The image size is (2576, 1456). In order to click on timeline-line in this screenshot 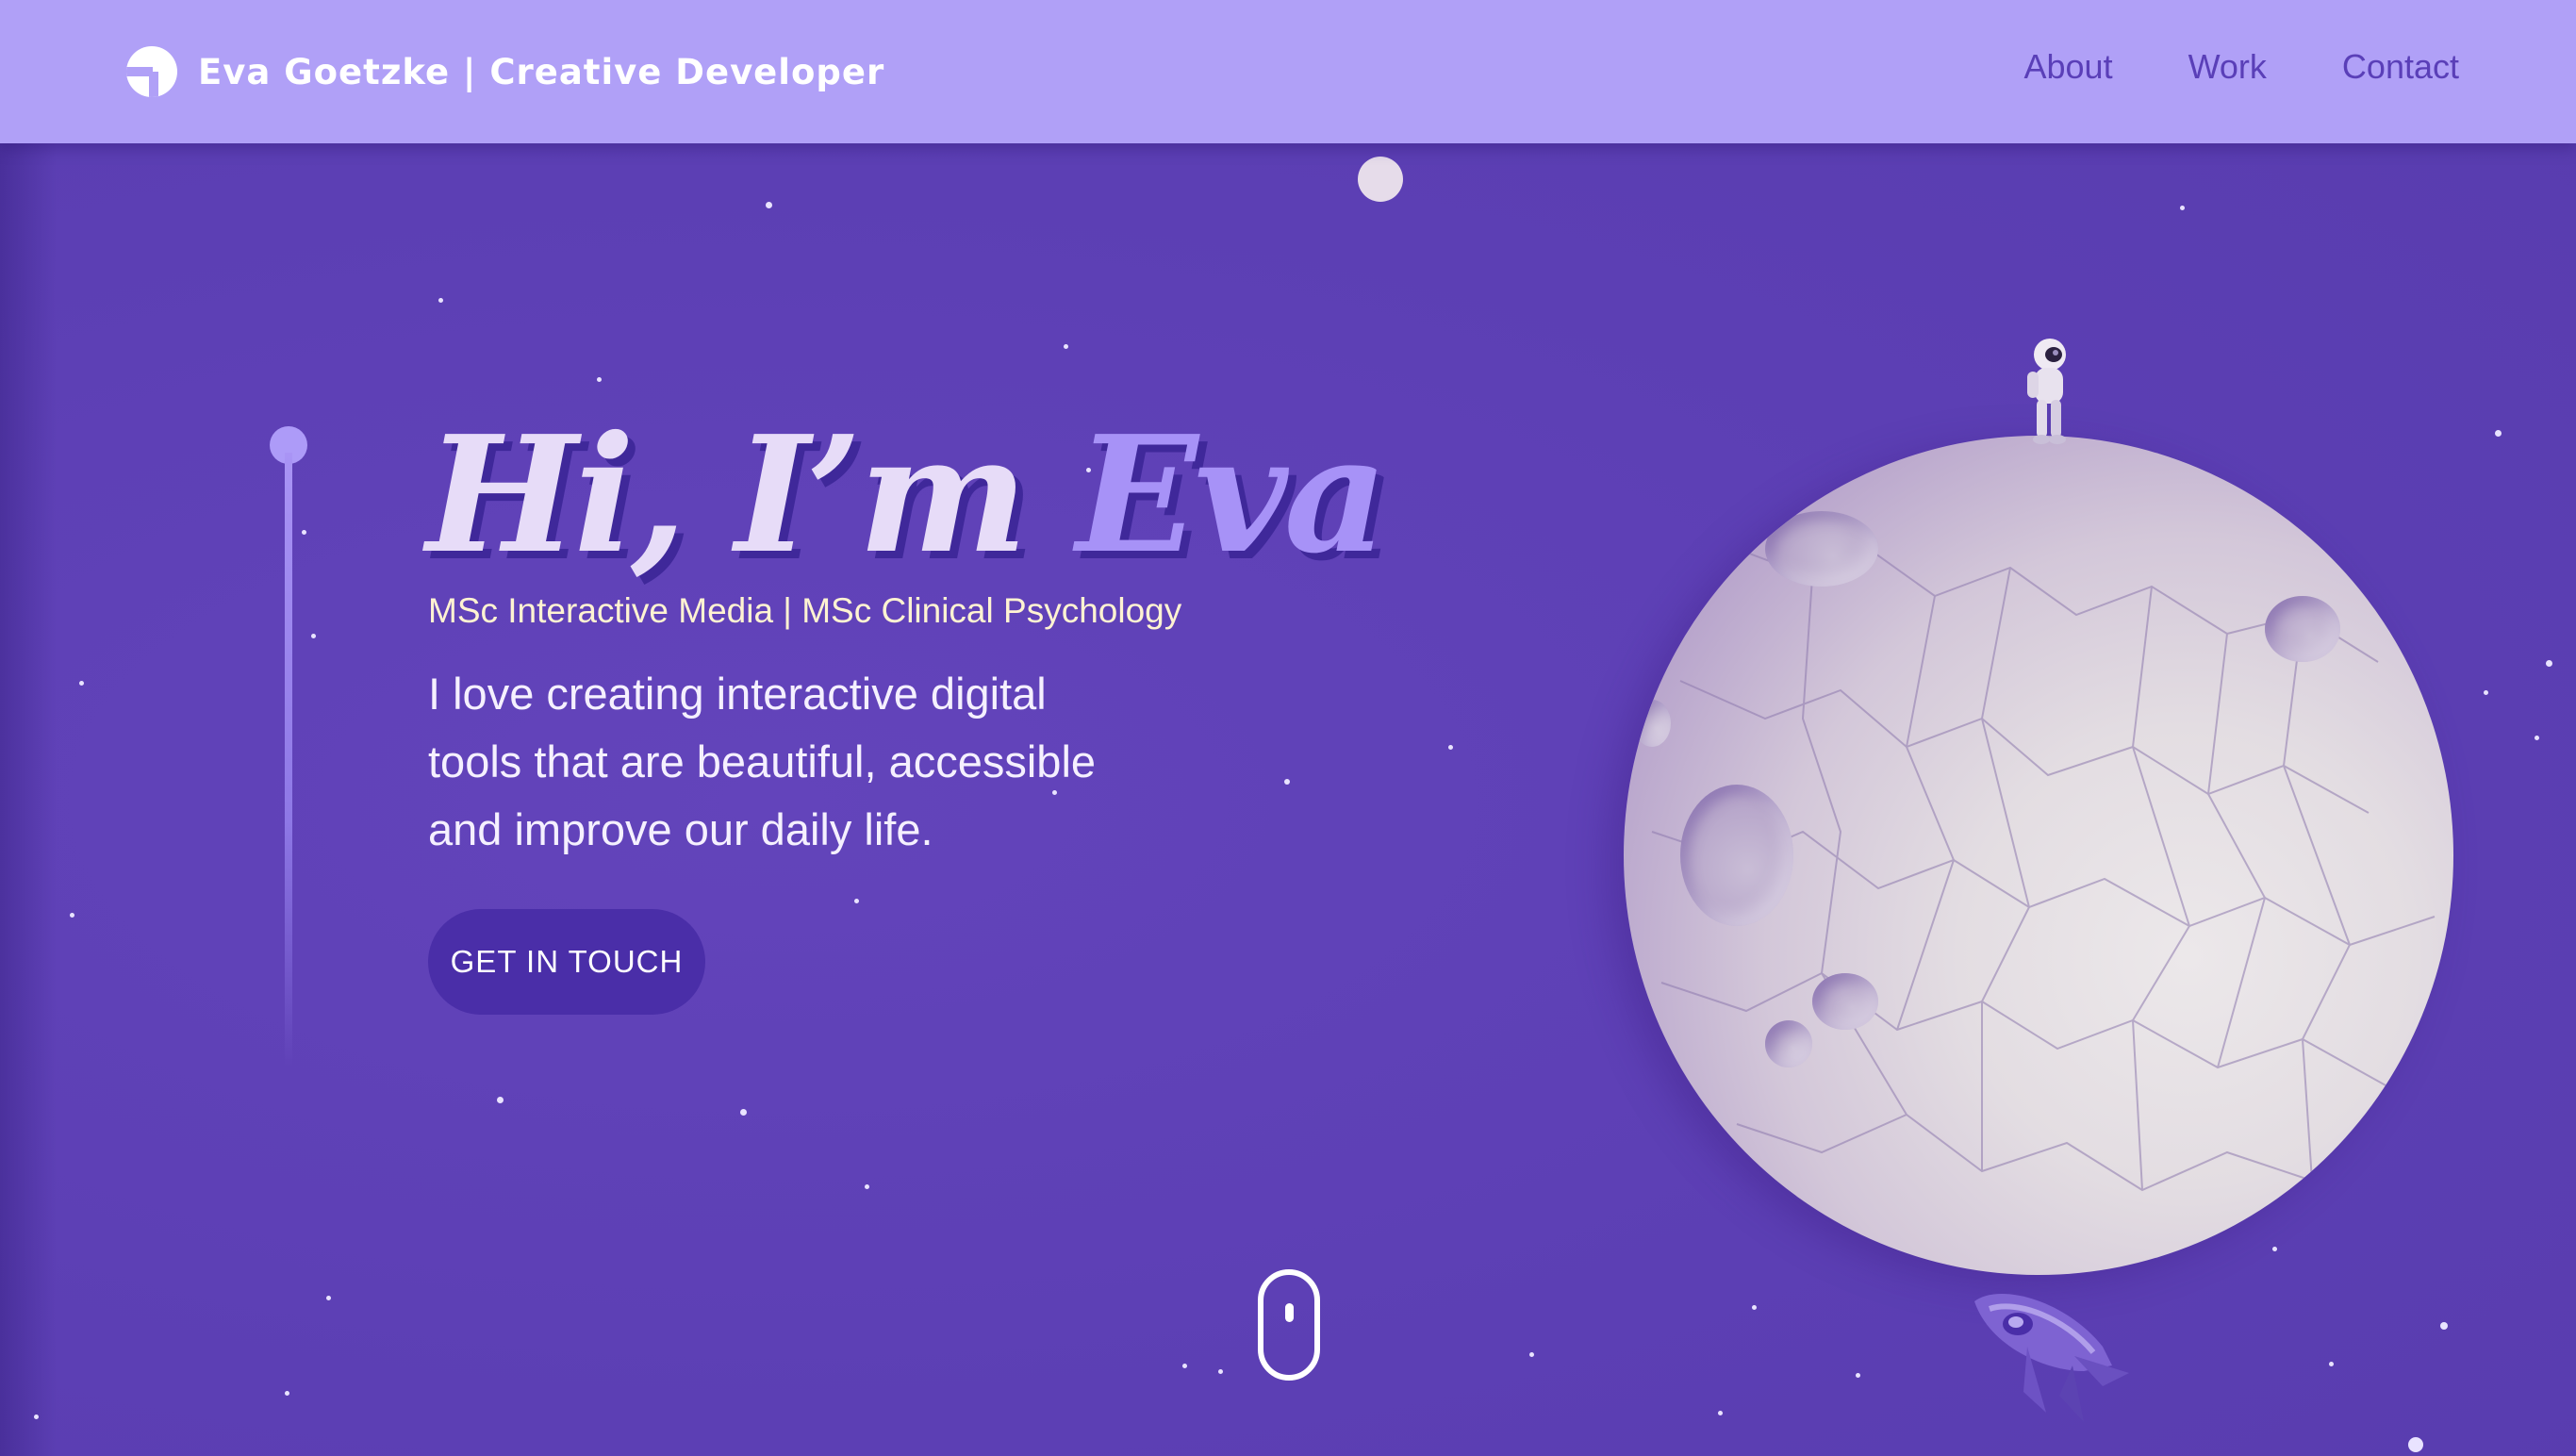, I will do `click(288, 759)`.